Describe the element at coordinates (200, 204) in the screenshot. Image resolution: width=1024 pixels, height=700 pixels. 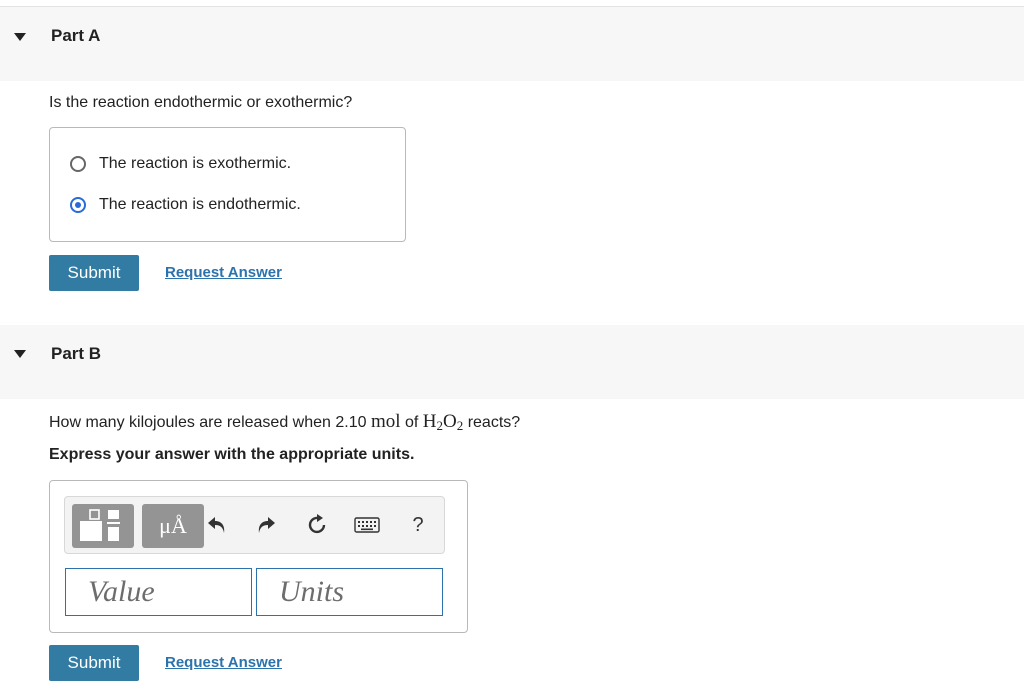
I see `option-endothermic-label: The reaction is endothermic.` at that location.